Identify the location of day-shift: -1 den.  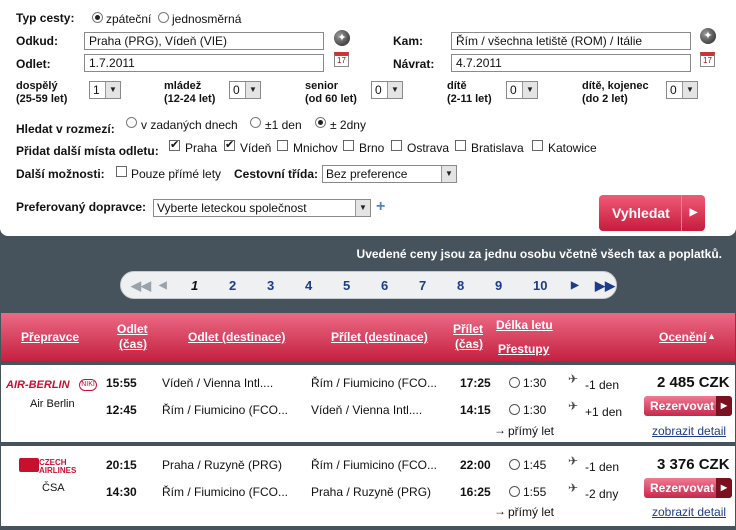
(602, 467).